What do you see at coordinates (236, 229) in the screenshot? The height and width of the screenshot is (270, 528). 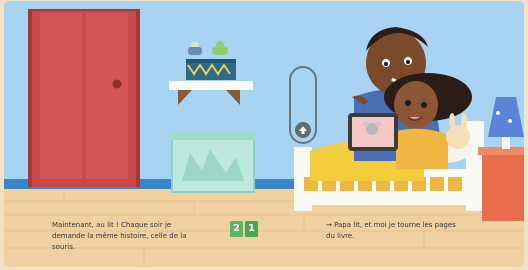 I see `page-number-left: 2` at bounding box center [236, 229].